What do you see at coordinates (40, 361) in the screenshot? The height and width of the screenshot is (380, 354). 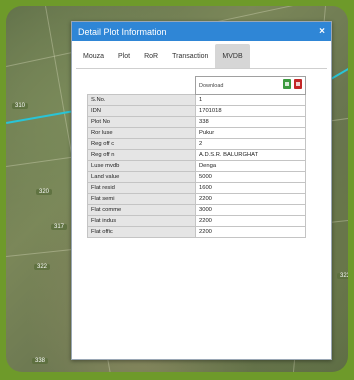 I see `map-plot-label: 338` at bounding box center [40, 361].